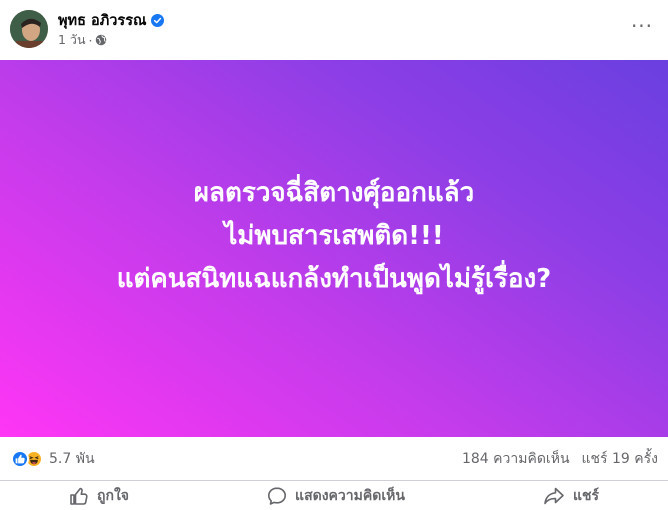 The height and width of the screenshot is (510, 668). I want to click on more-options-button: ···, so click(642, 26).